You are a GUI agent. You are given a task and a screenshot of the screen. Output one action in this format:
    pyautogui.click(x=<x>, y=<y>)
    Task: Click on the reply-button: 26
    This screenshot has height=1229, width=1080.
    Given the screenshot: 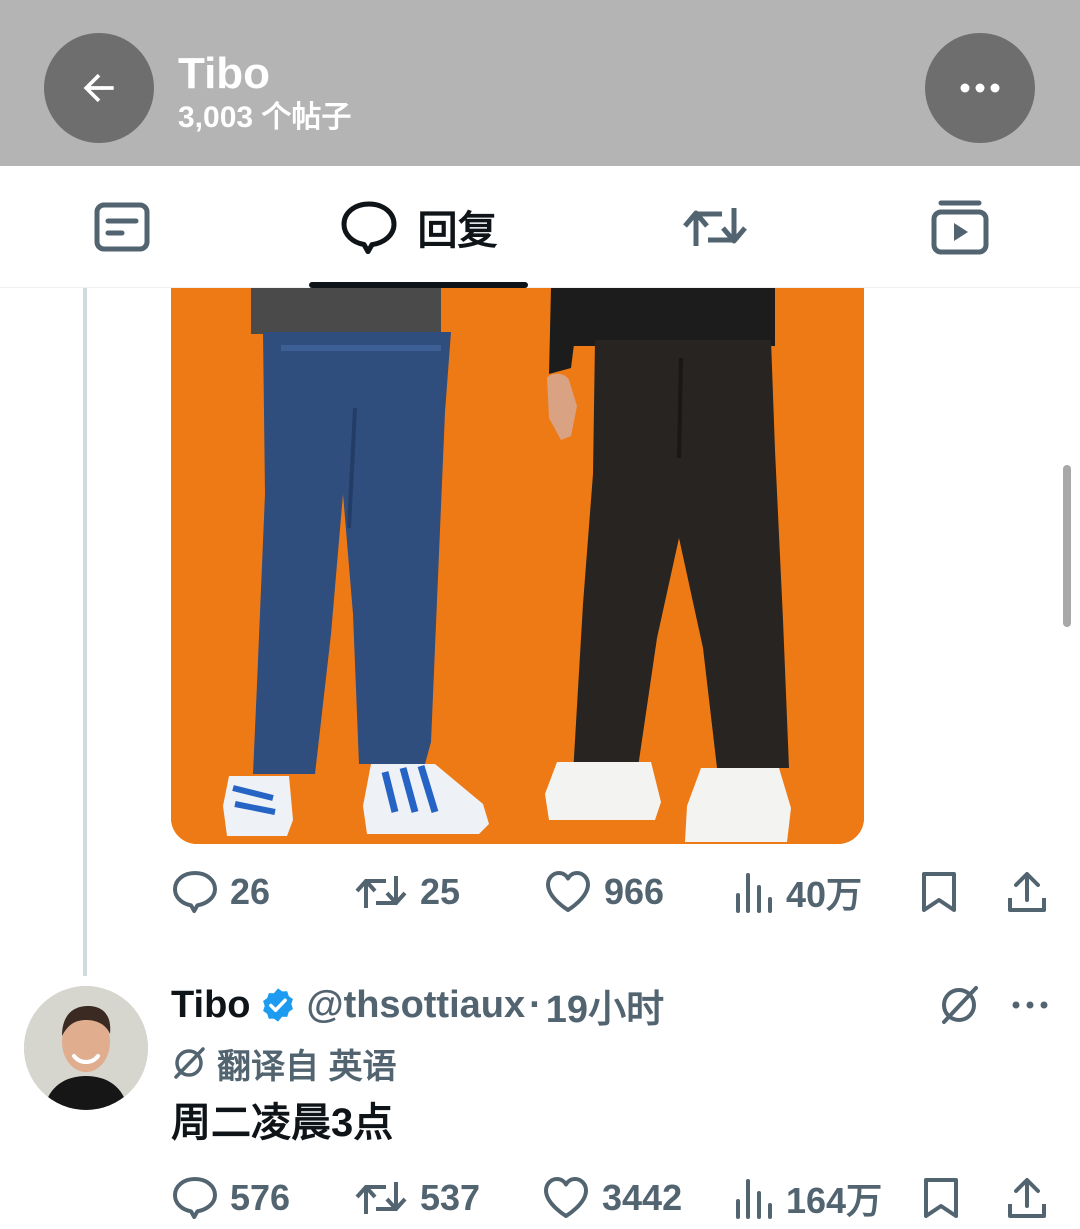 What is the action you would take?
    pyautogui.click(x=221, y=892)
    